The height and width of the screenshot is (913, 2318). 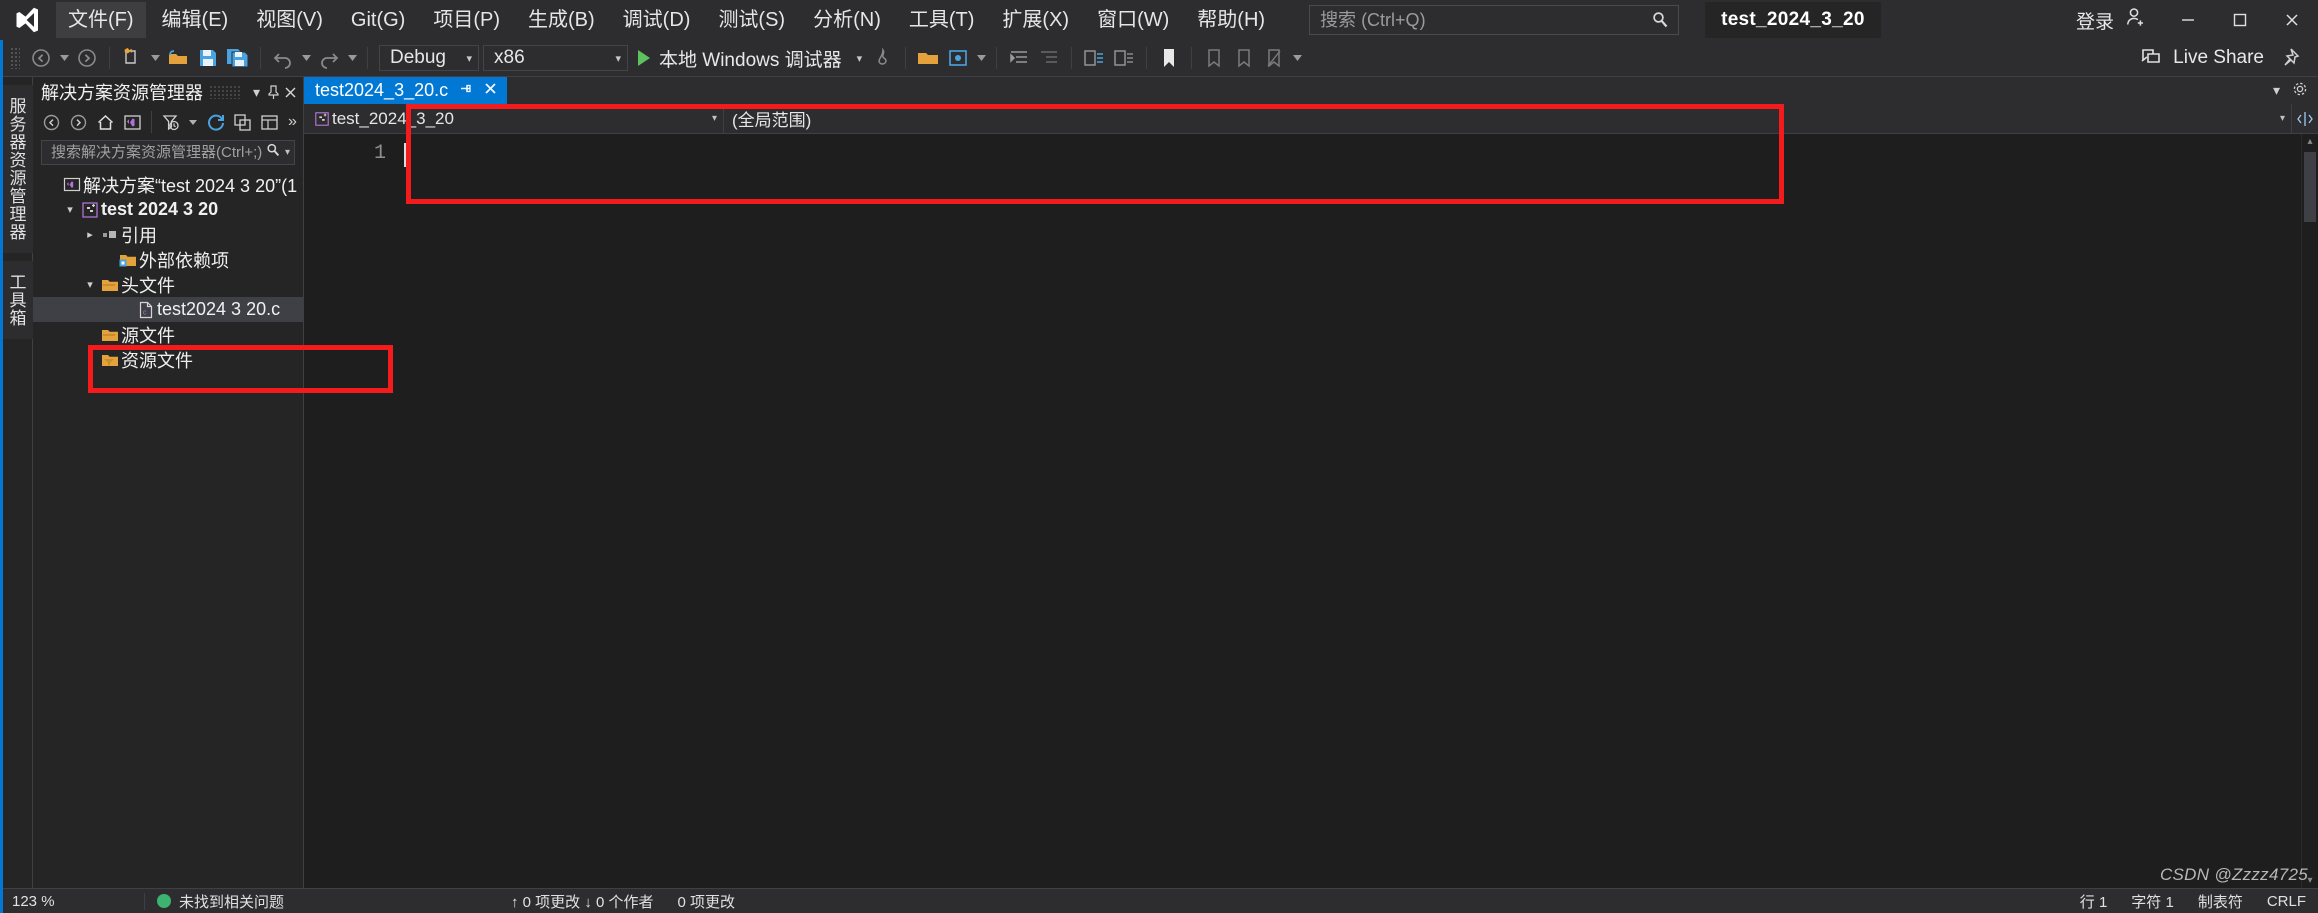 I want to click on navigate-back-icon, so click(x=41, y=58).